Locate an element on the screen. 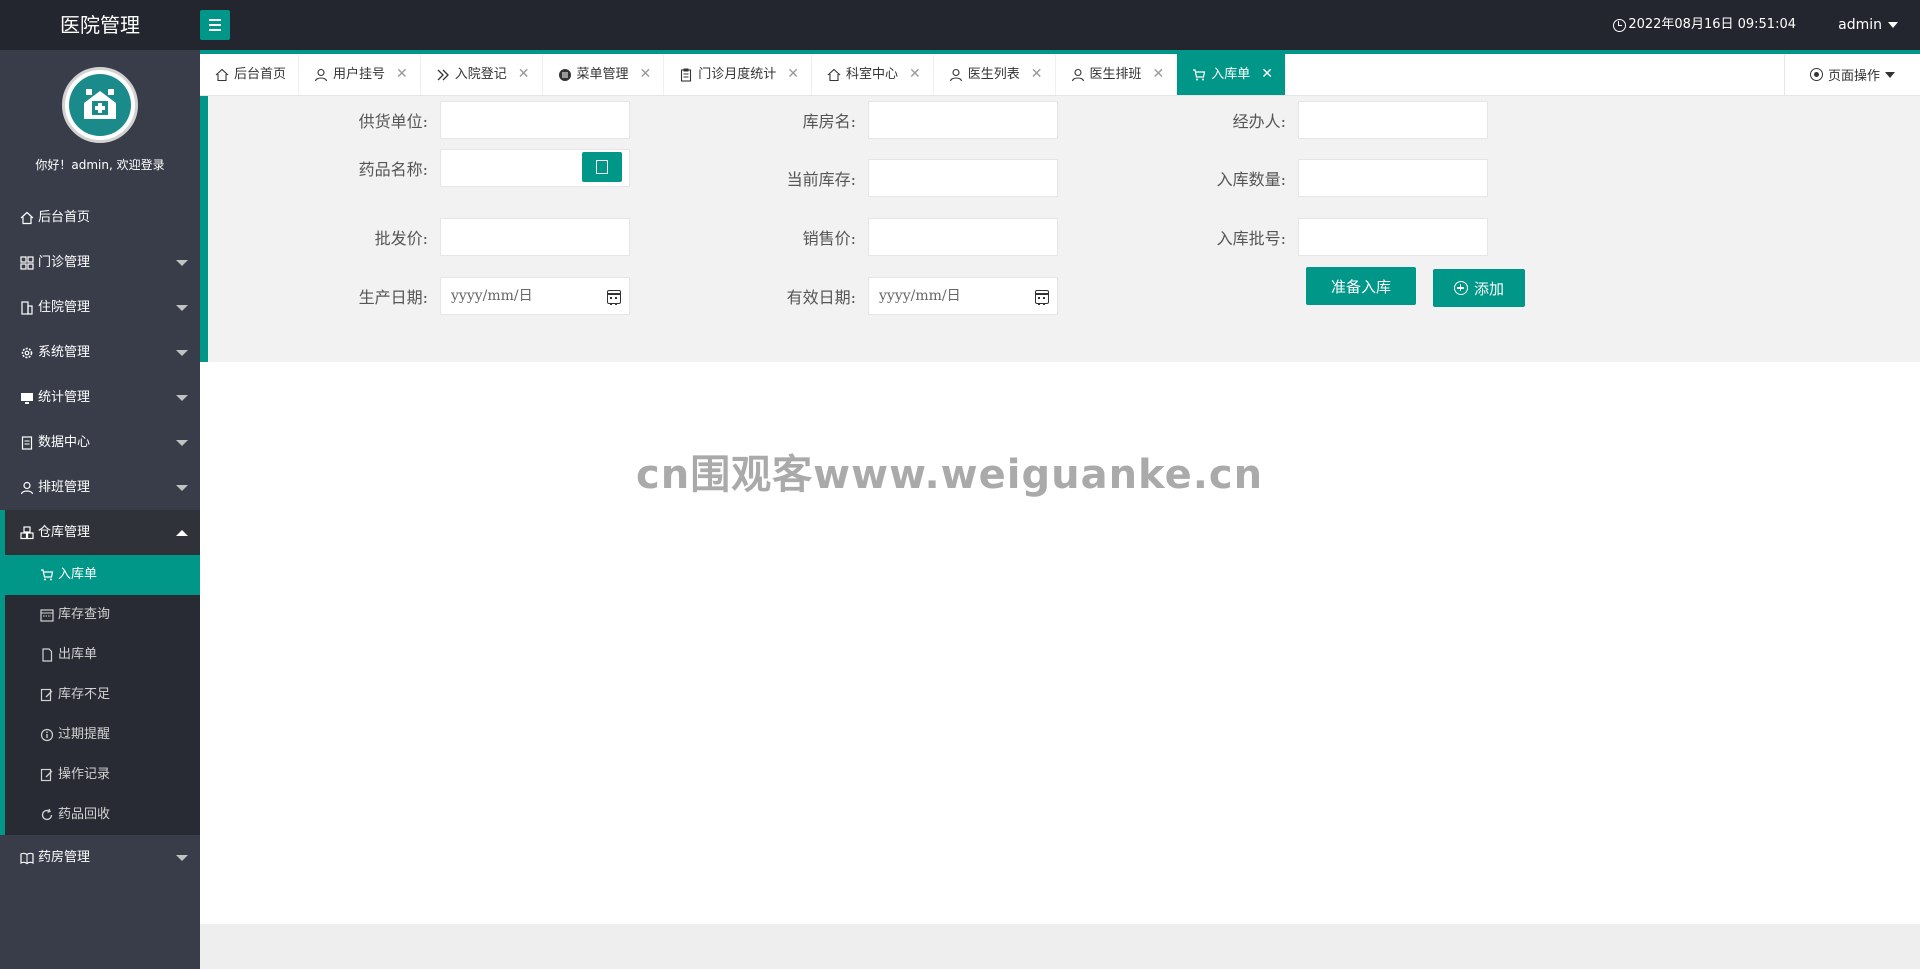 The width and height of the screenshot is (1920, 969). page-operations-dropdown: 页面操作 is located at coordinates (1852, 74).